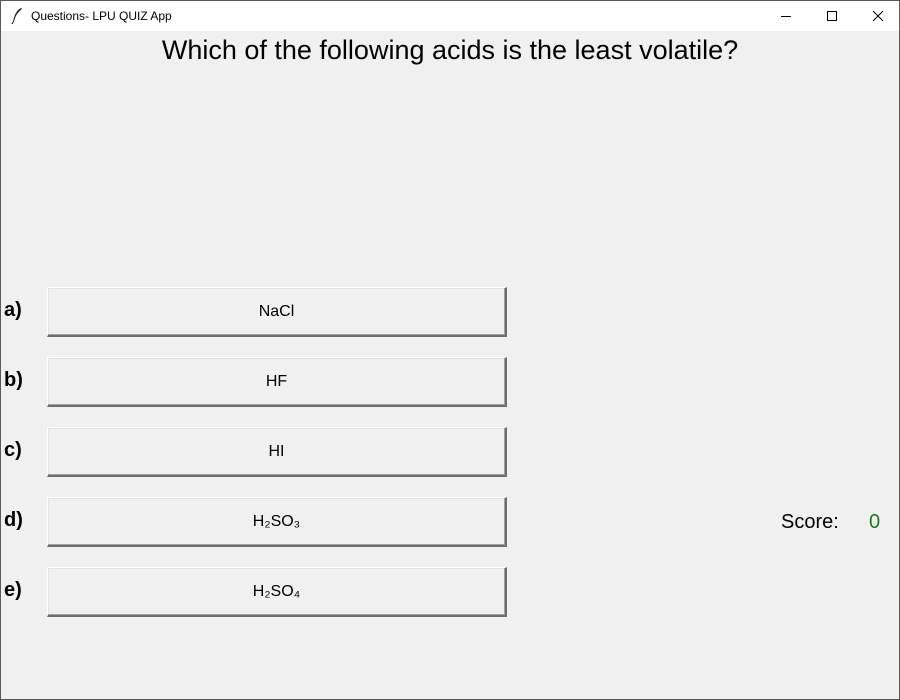 The height and width of the screenshot is (700, 900). What do you see at coordinates (13, 380) in the screenshot?
I see `option-b-label: b)` at bounding box center [13, 380].